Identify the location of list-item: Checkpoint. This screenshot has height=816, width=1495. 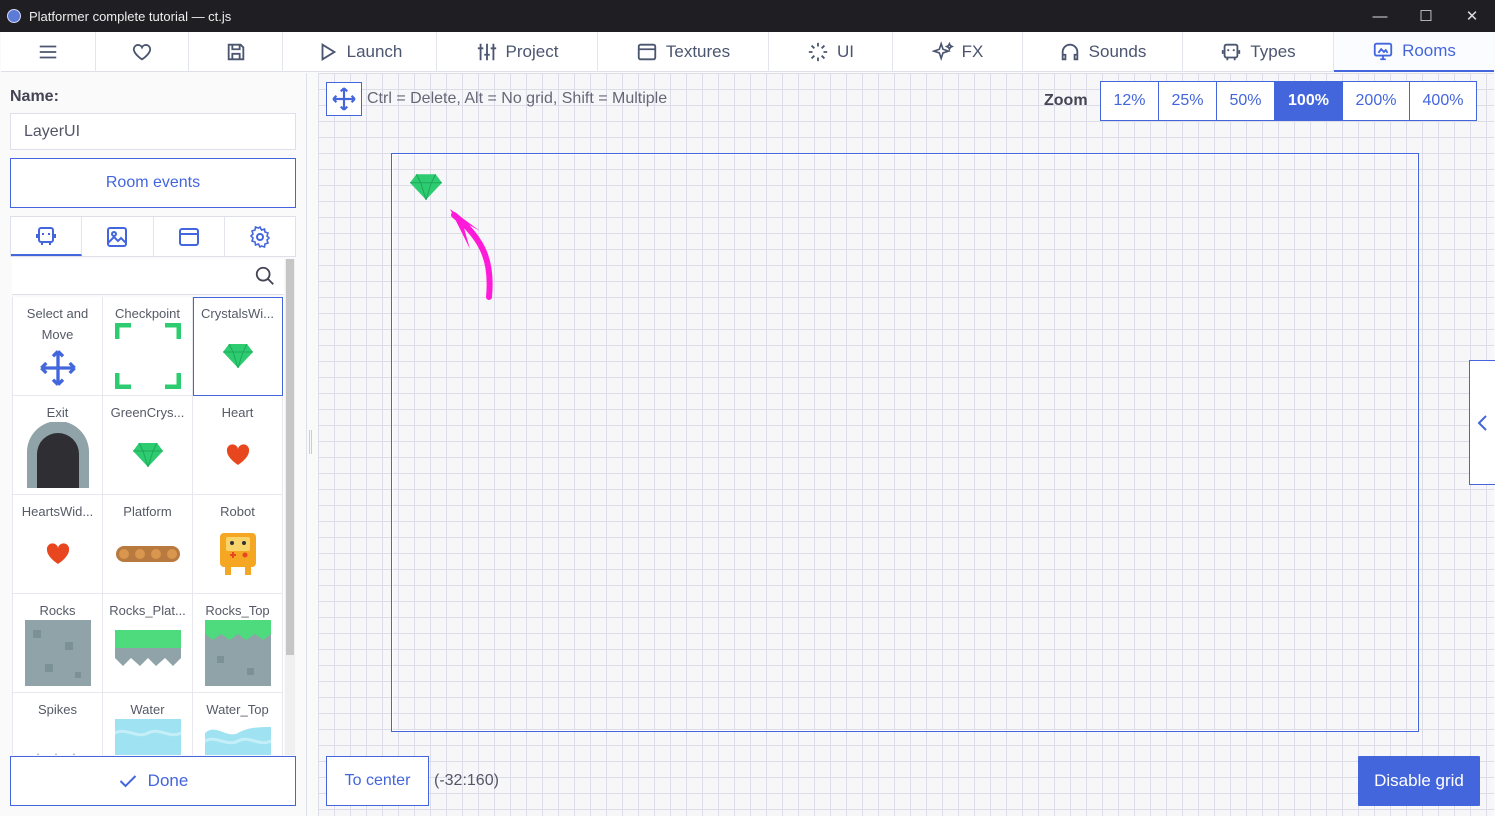
(148, 346).